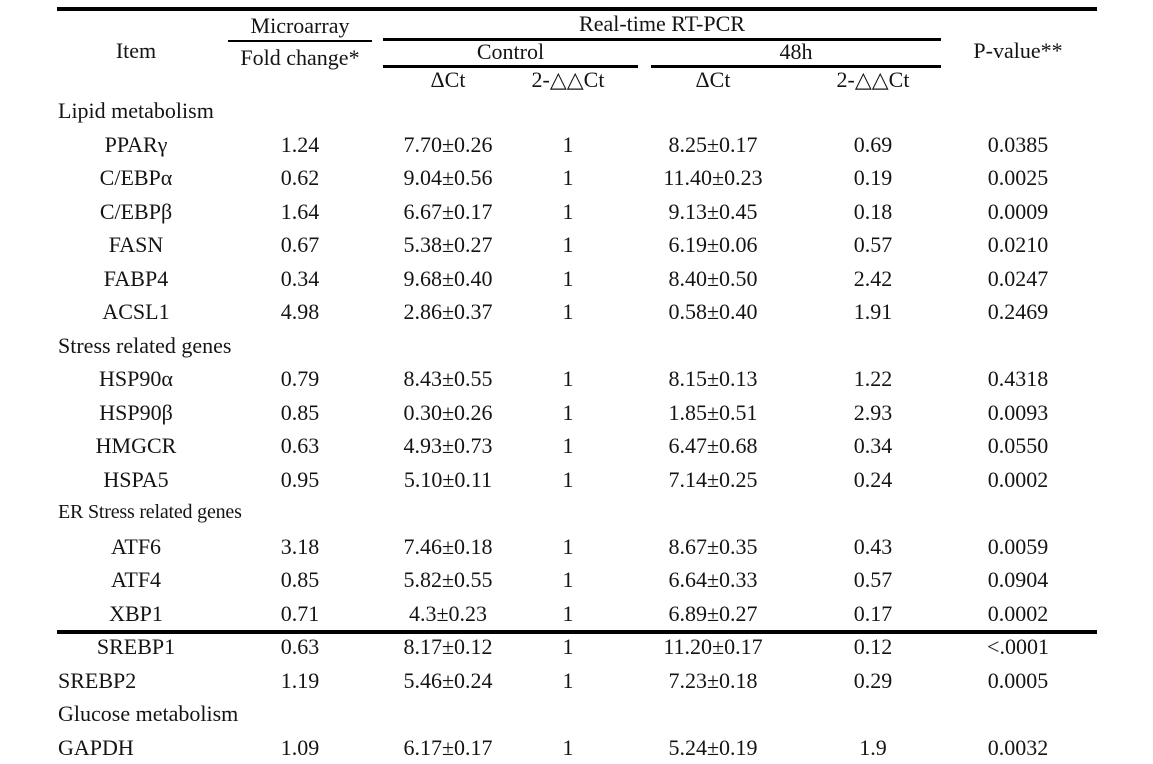 This screenshot has height=764, width=1153. What do you see at coordinates (136, 413) in the screenshot?
I see `row-cell-item: HSP90β` at bounding box center [136, 413].